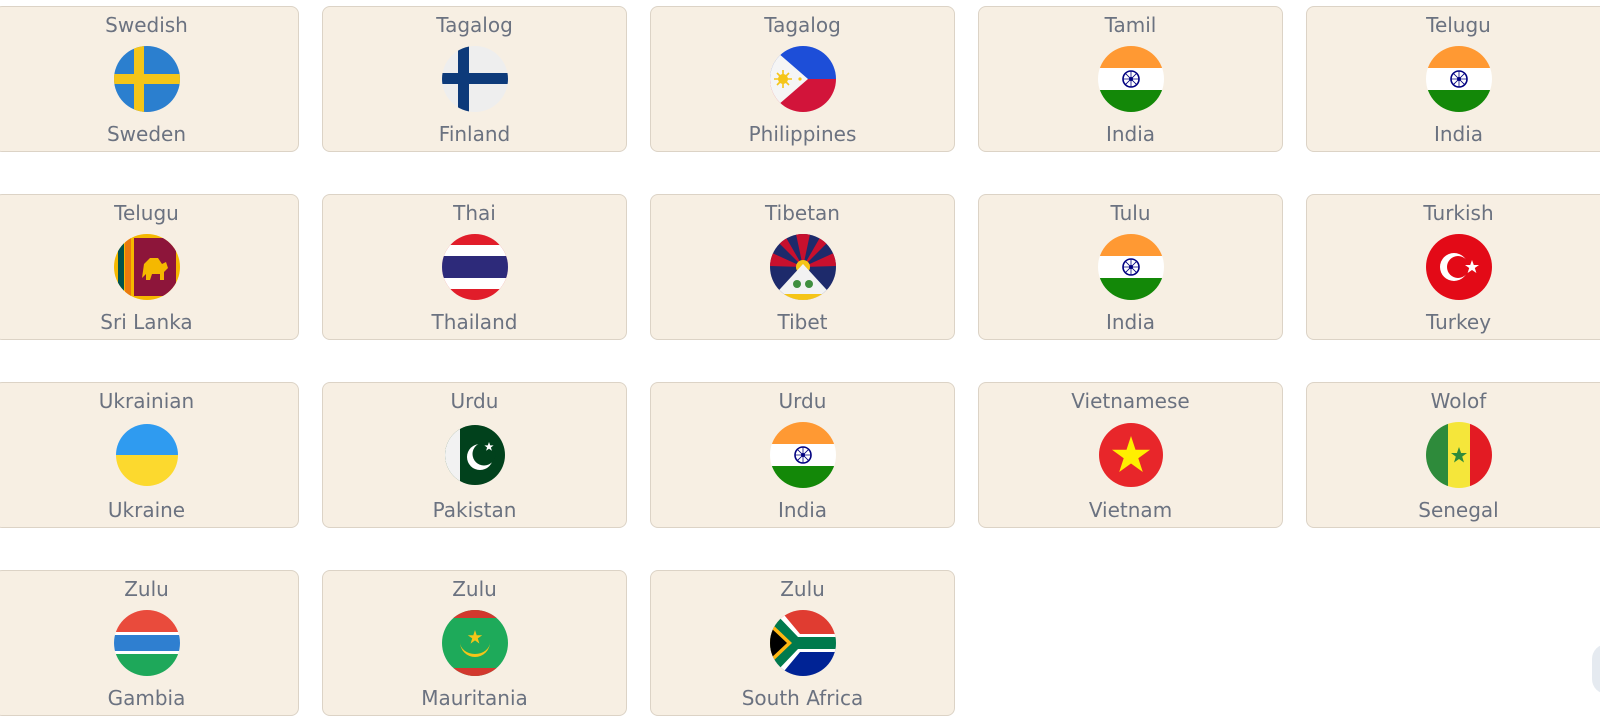 This screenshot has height=728, width=1600. What do you see at coordinates (802, 698) in the screenshot?
I see `country-label: South Africa` at bounding box center [802, 698].